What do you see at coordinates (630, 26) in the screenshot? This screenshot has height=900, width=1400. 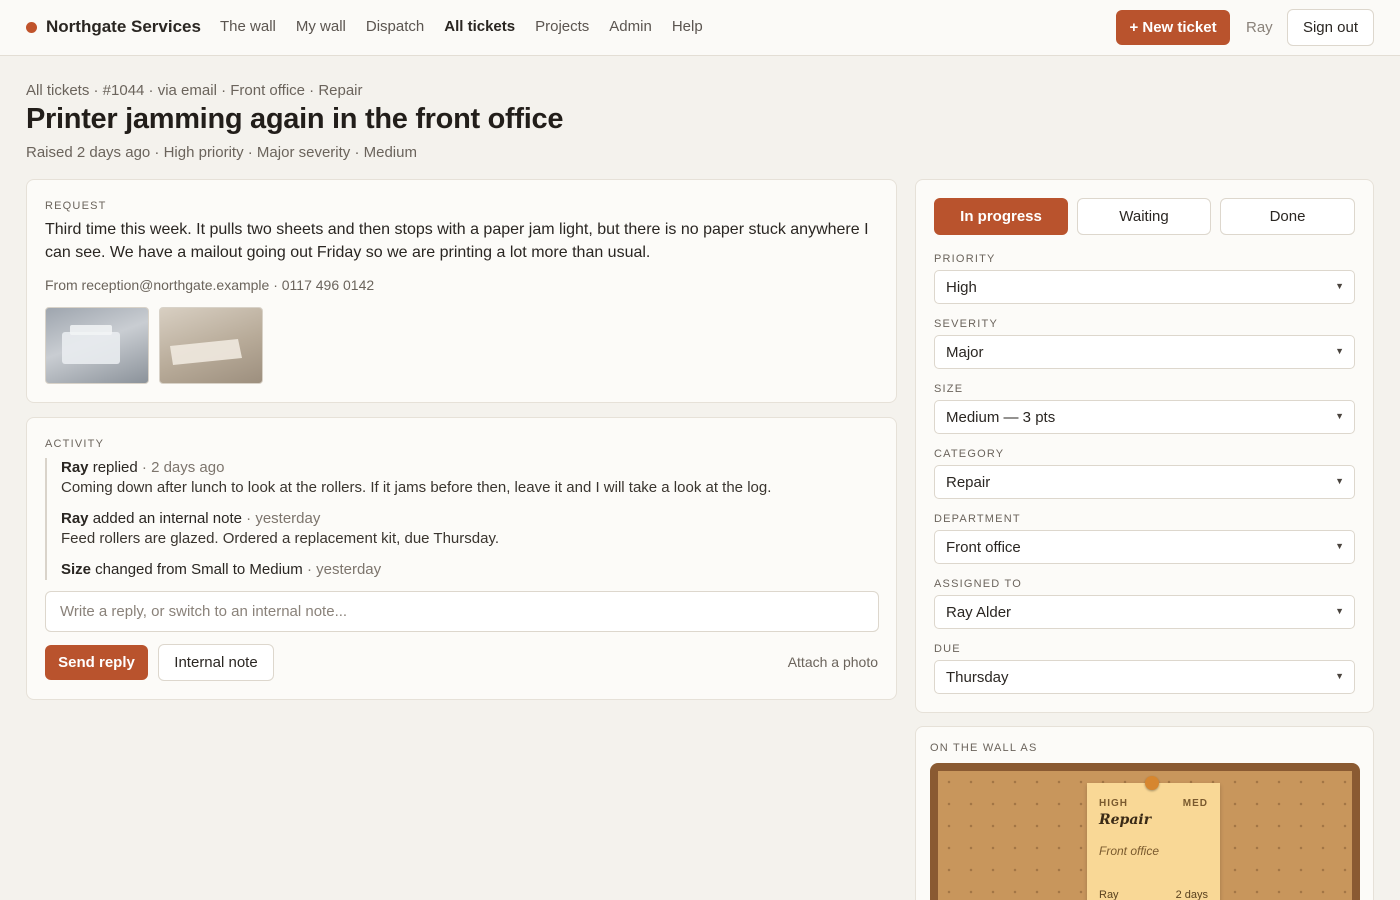 I see `nav-item-admin: Admin` at bounding box center [630, 26].